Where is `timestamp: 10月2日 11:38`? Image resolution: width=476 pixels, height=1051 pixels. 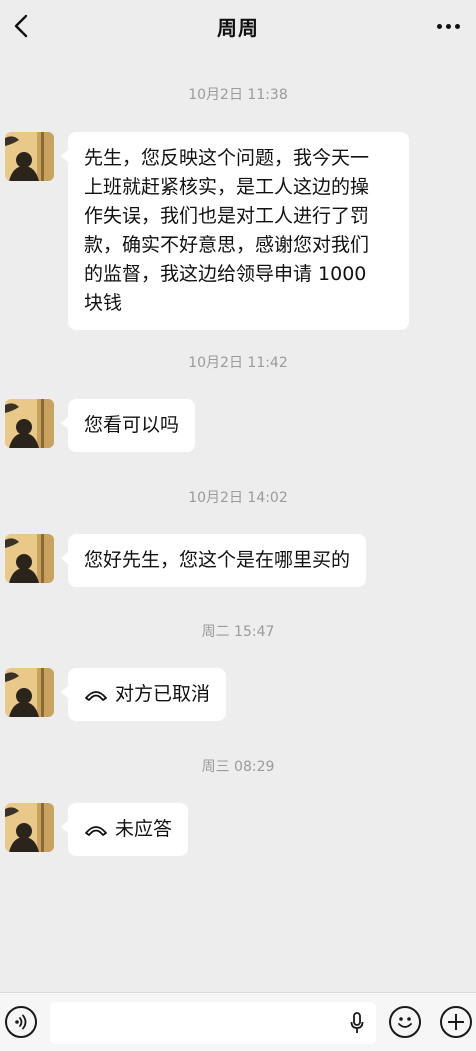
timestamp: 10月2日 11:38 is located at coordinates (238, 95).